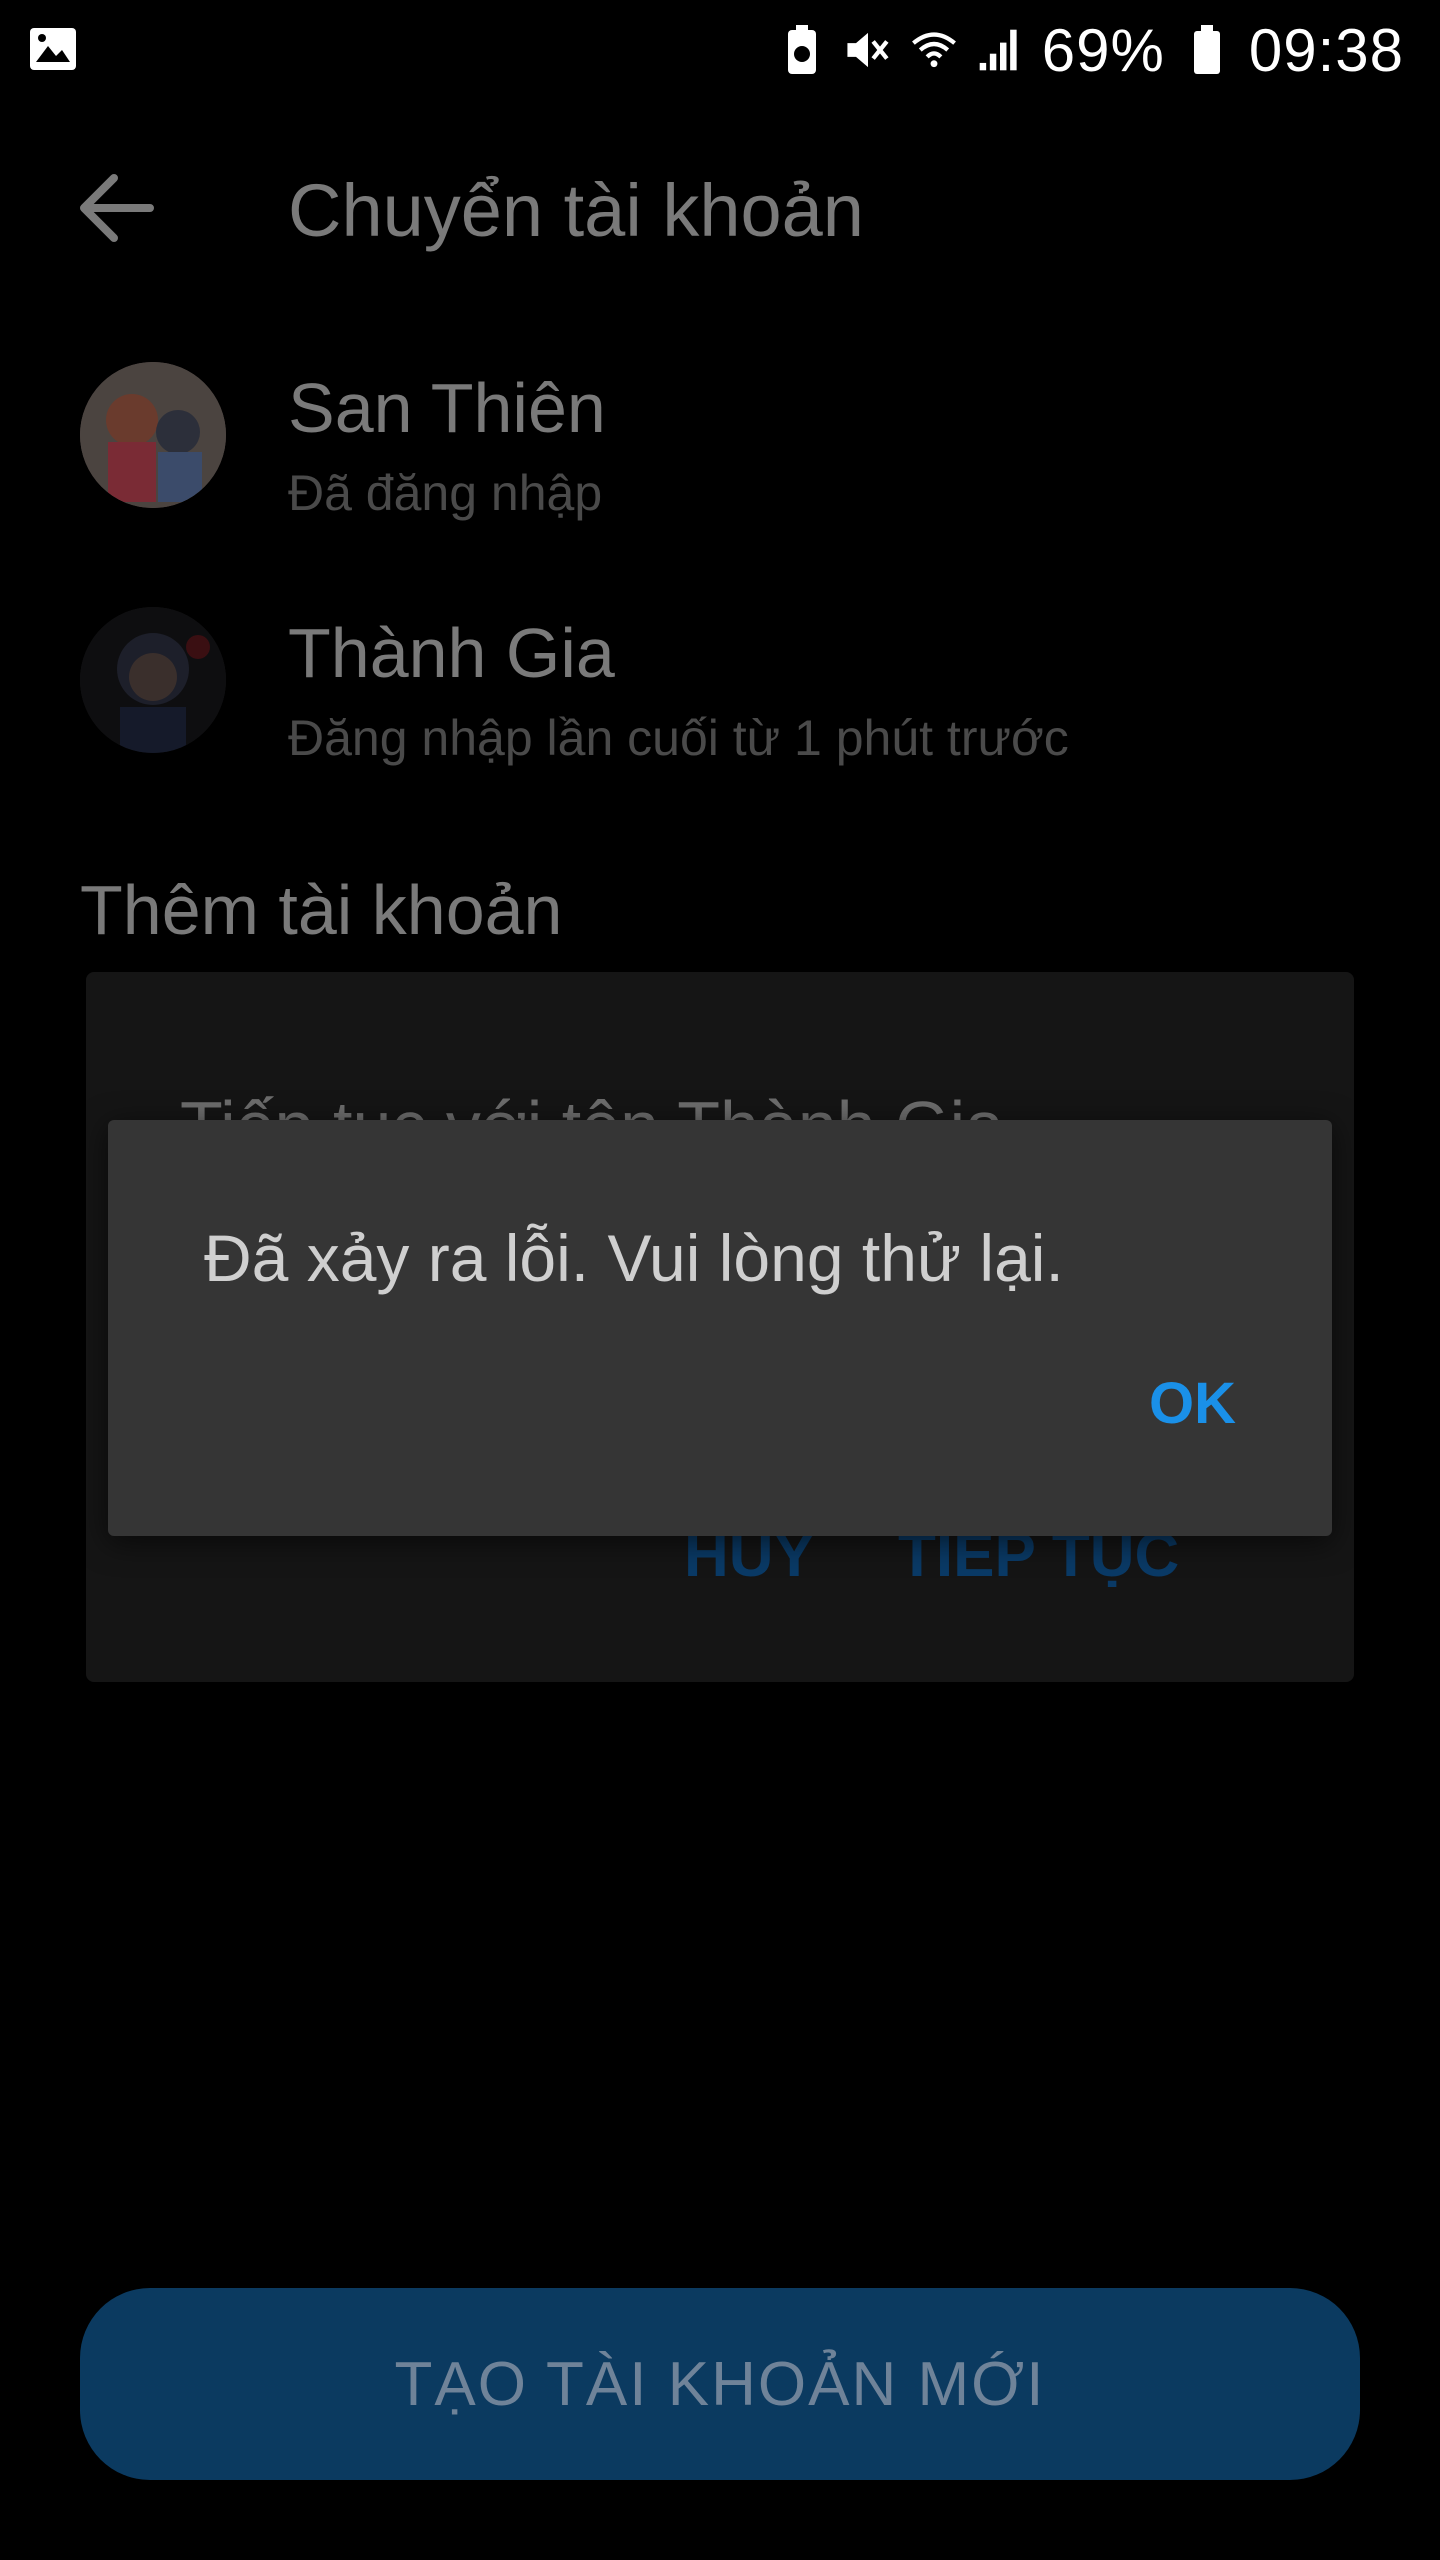  I want to click on page-title: Chuyển tài khoản, so click(576, 210).